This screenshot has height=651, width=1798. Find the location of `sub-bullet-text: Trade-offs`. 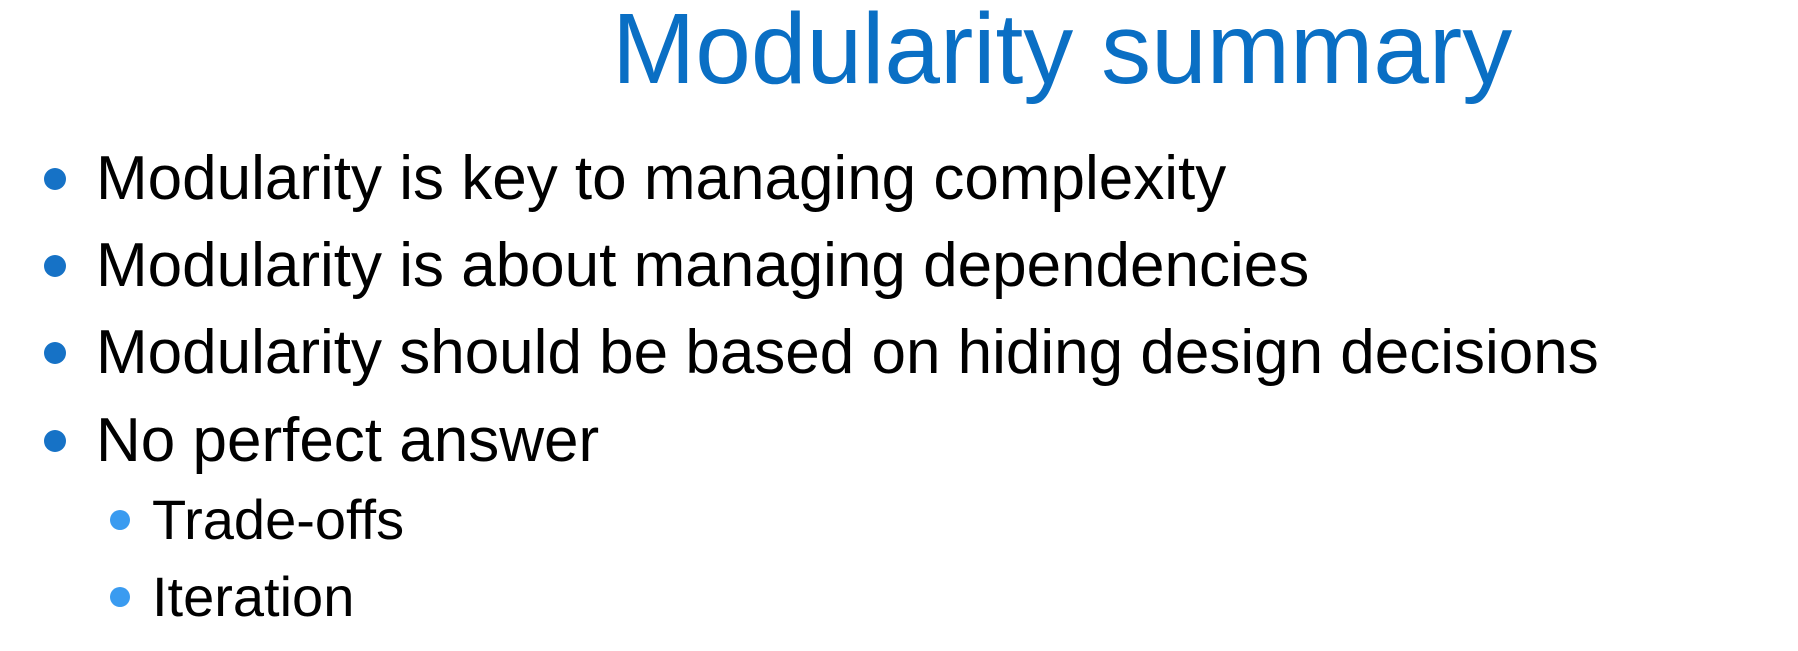

sub-bullet-text: Trade-offs is located at coordinates (278, 519).